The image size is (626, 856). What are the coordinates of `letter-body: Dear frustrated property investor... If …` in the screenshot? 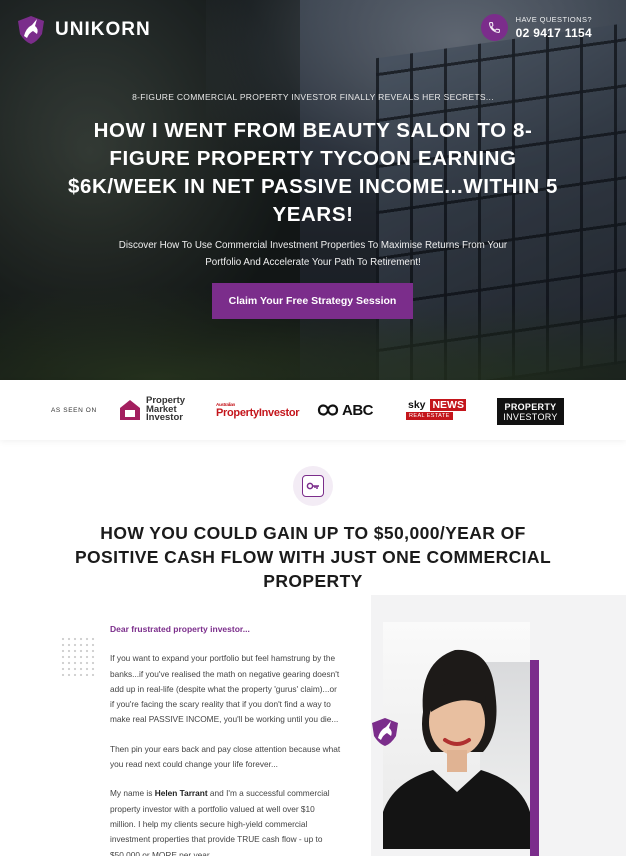 It's located at (226, 739).